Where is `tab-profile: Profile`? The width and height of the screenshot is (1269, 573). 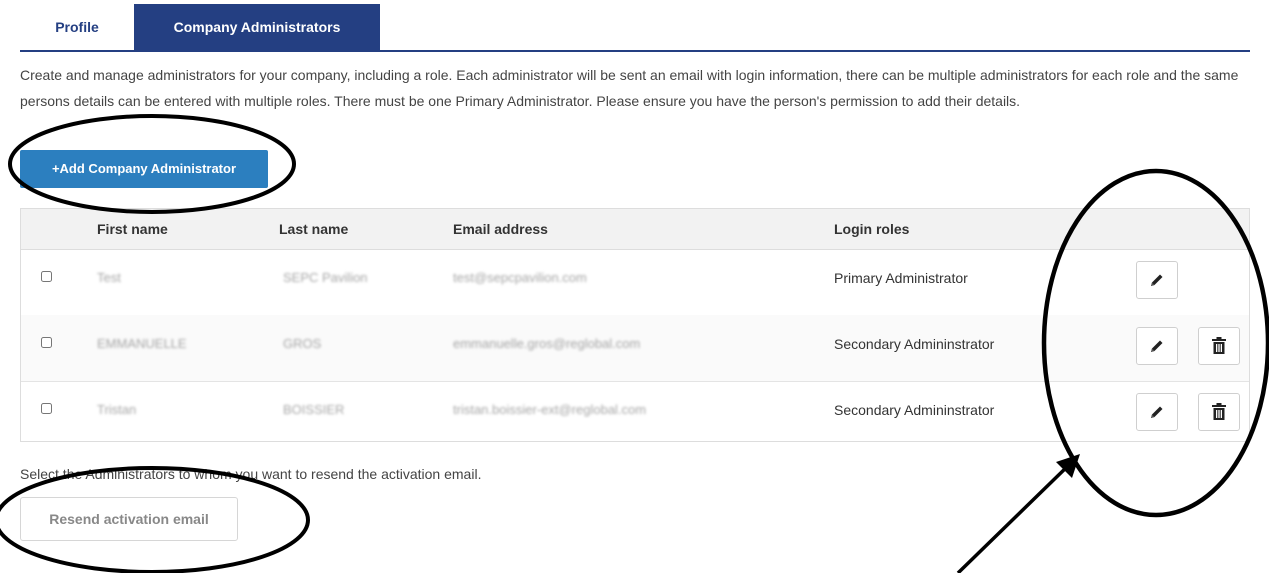 tab-profile: Profile is located at coordinates (77, 27).